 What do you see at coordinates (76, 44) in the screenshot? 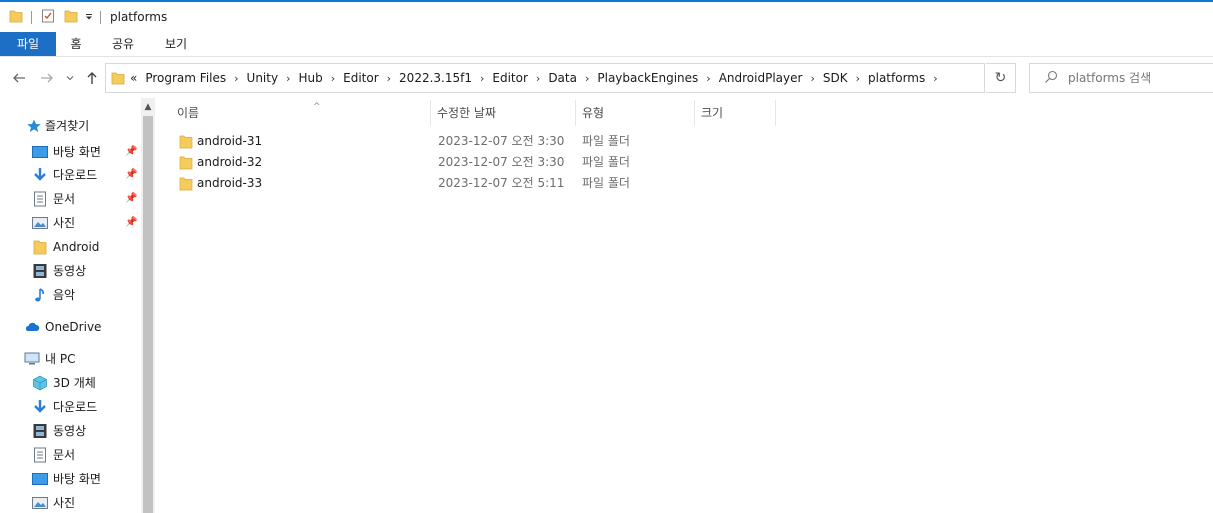
I see `tab-home: 홈` at bounding box center [76, 44].